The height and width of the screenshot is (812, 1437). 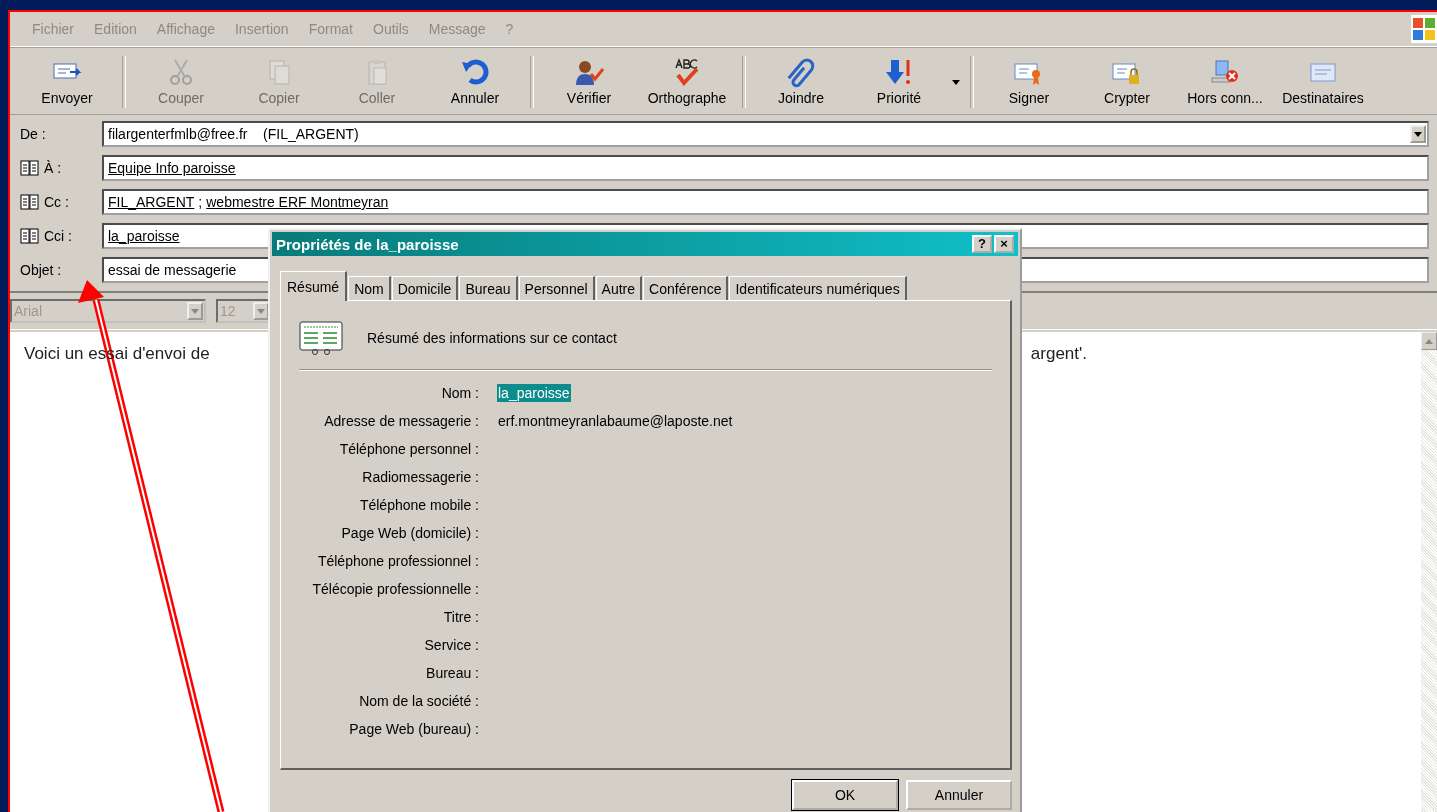 What do you see at coordinates (1058, 354) in the screenshot?
I see `message-text: argent'.` at bounding box center [1058, 354].